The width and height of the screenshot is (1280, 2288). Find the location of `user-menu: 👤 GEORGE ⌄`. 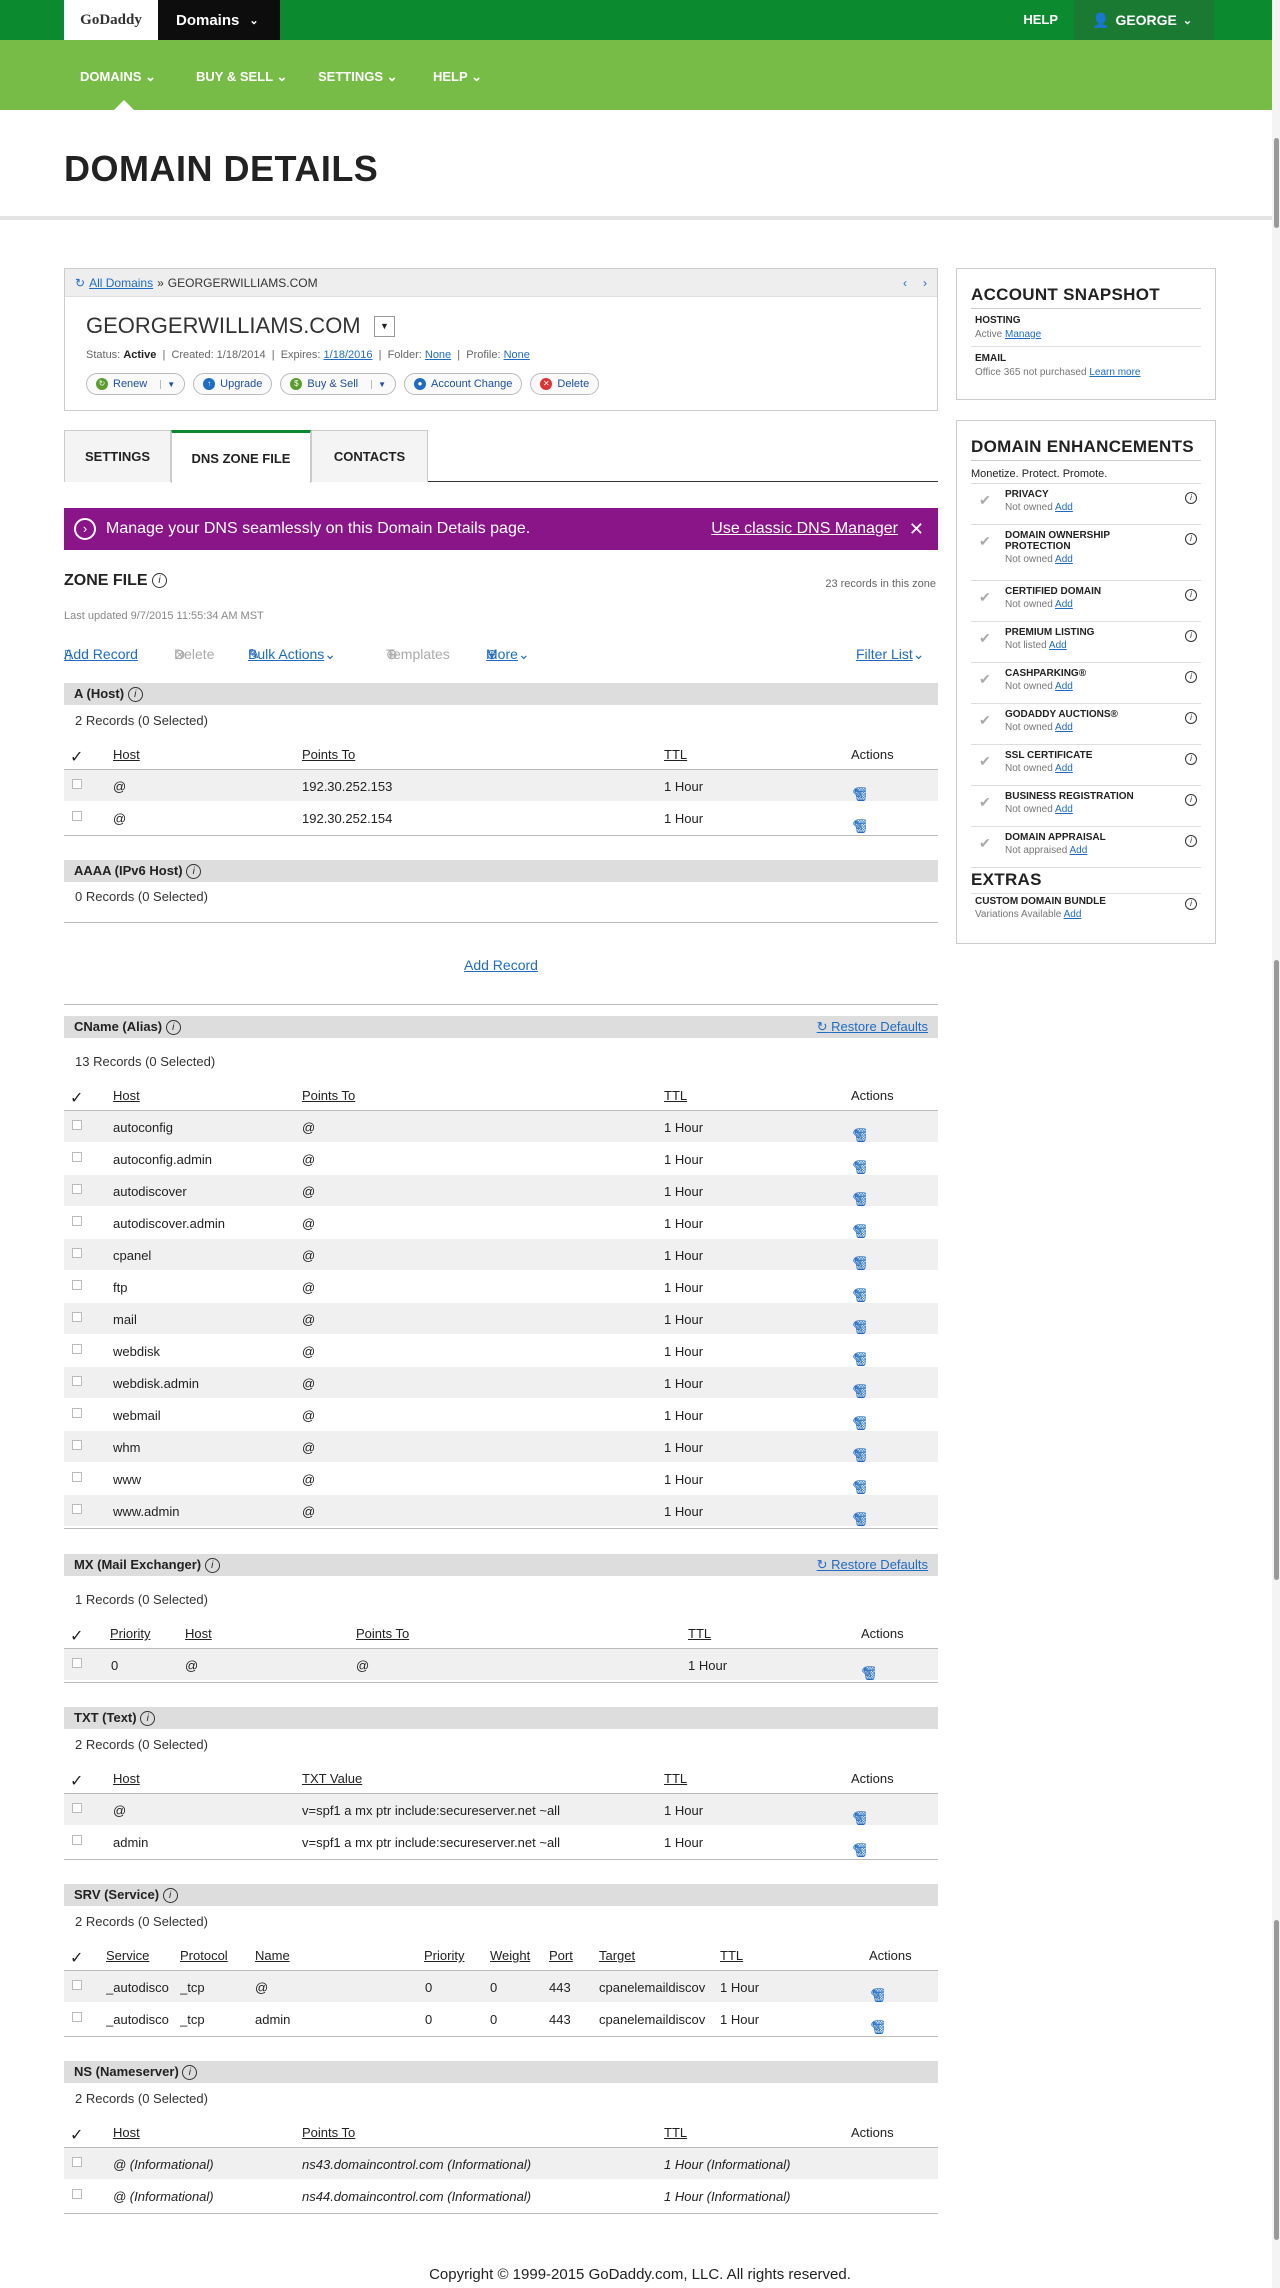

user-menu: 👤 GEORGE ⌄ is located at coordinates (1144, 20).